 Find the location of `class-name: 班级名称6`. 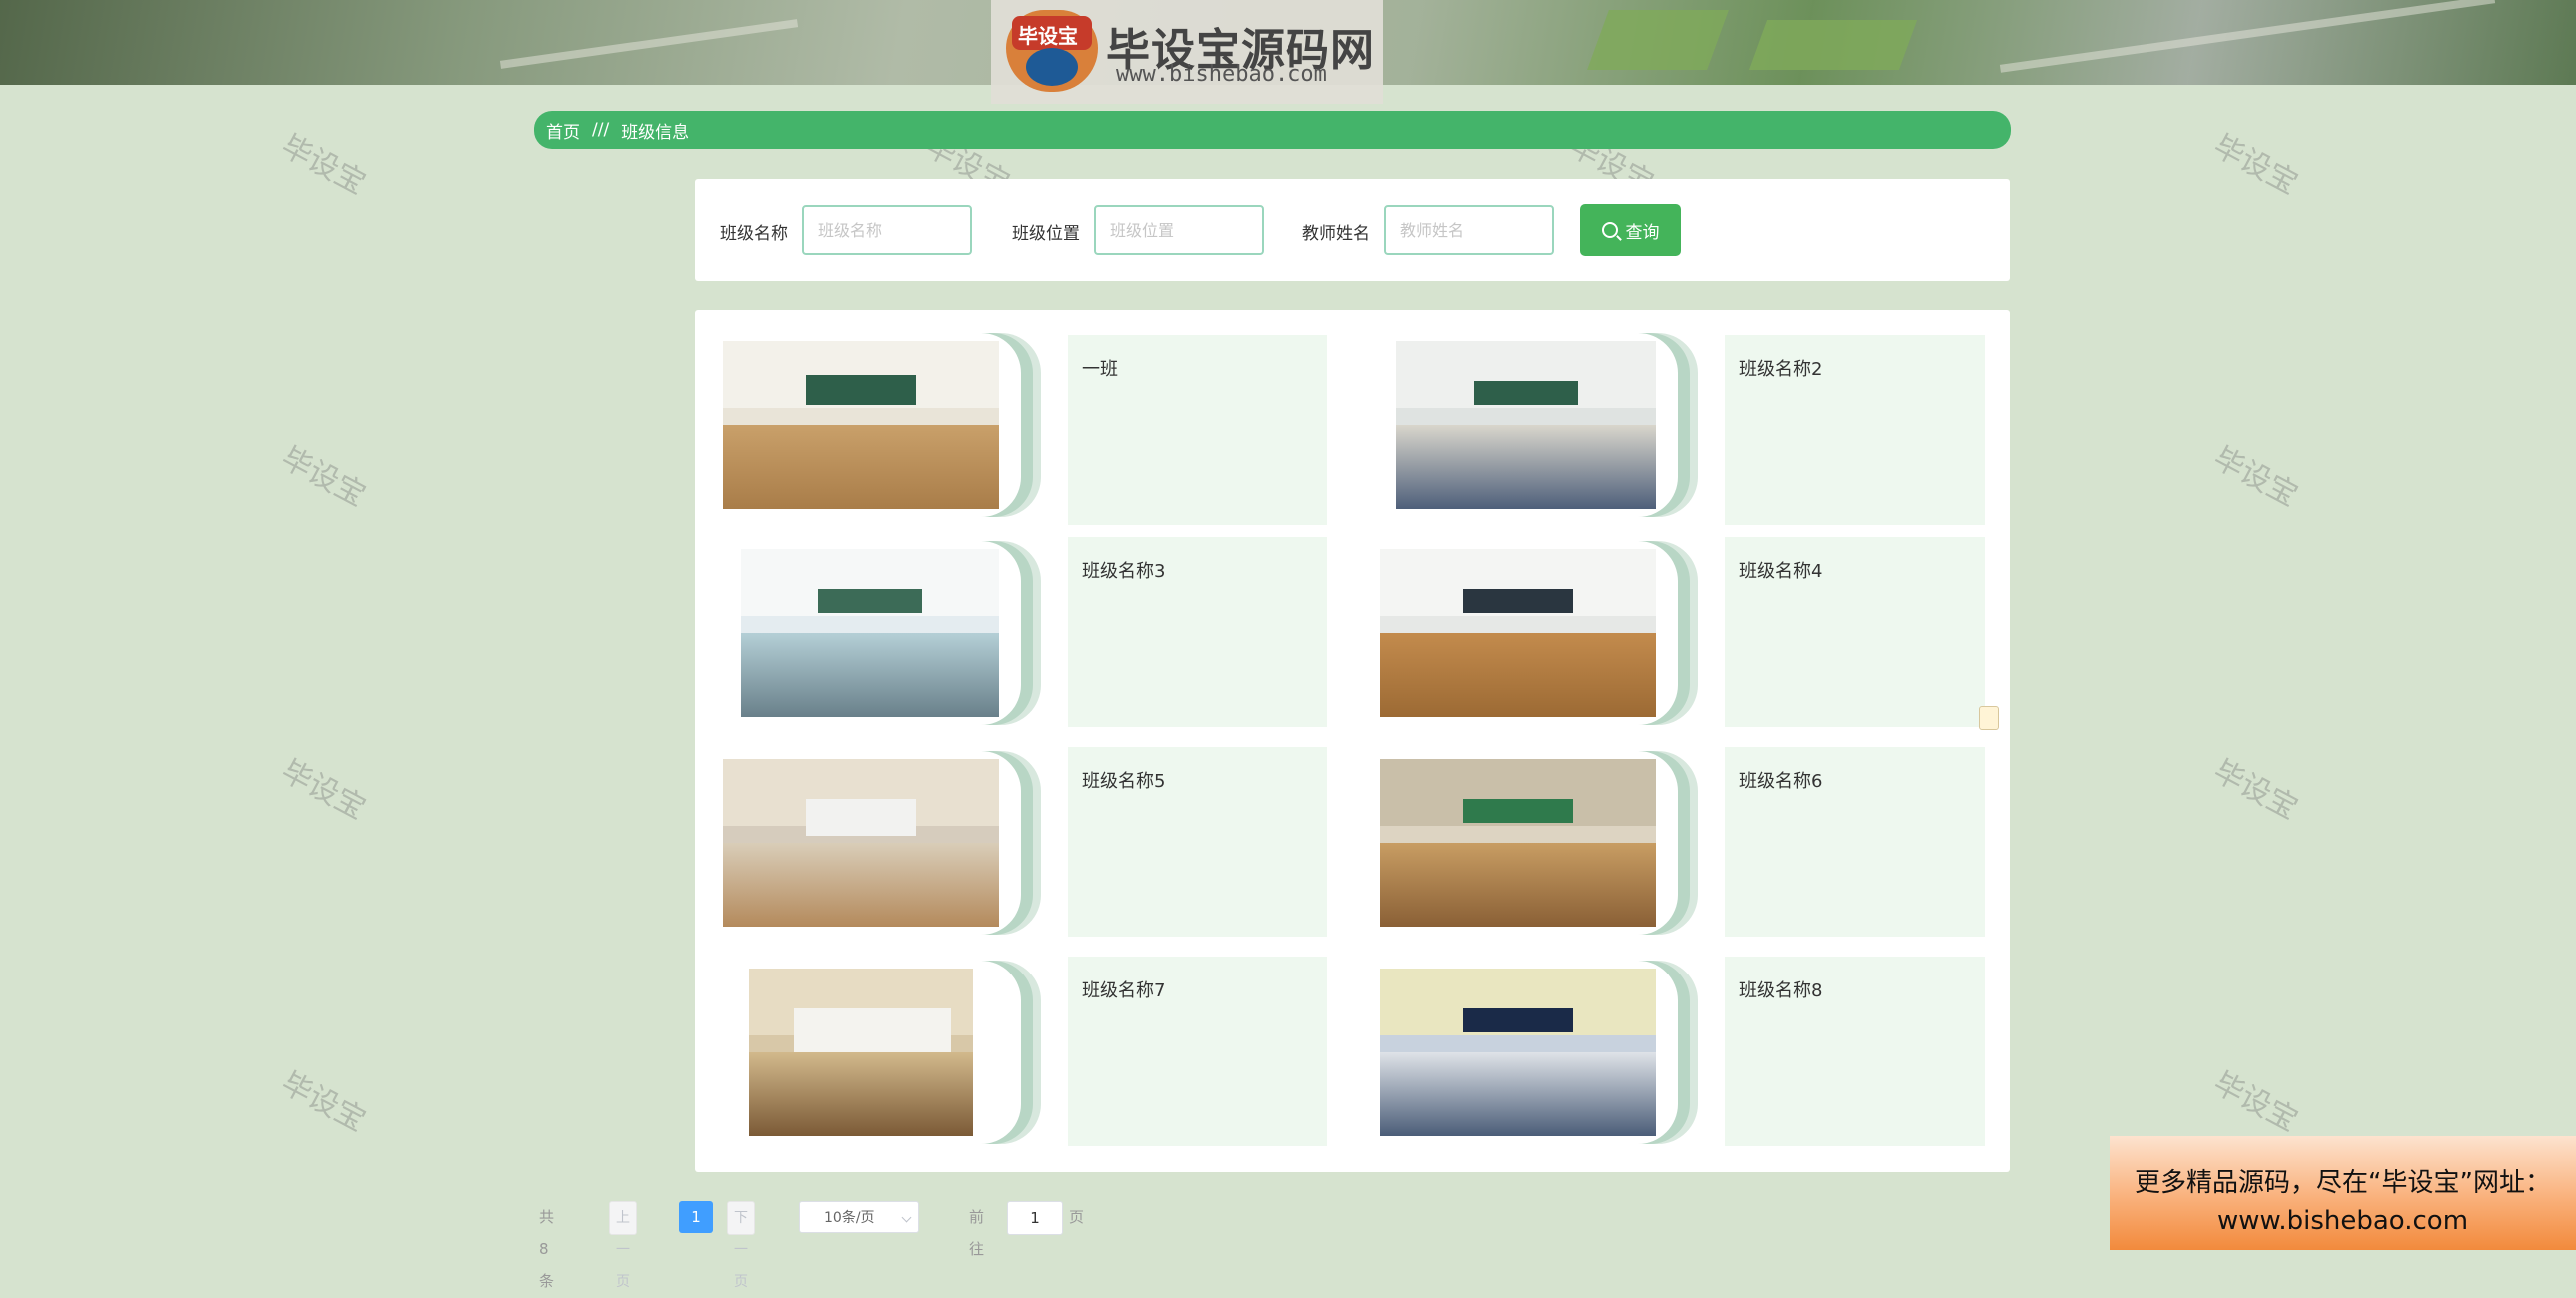

class-name: 班级名称6 is located at coordinates (1855, 842).